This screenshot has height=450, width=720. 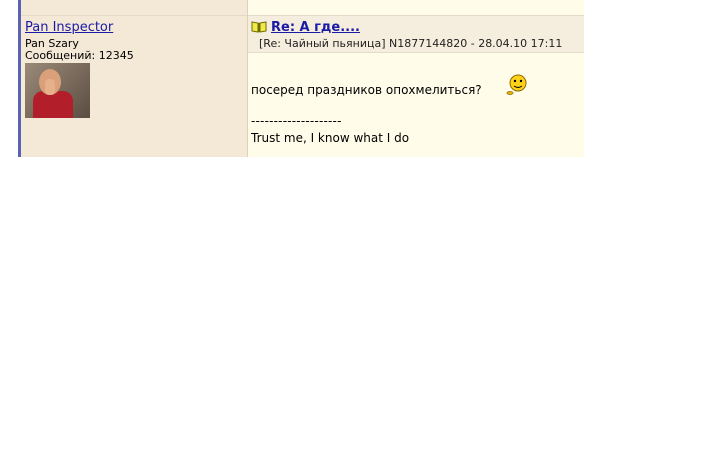 I want to click on avatar, so click(x=57, y=90).